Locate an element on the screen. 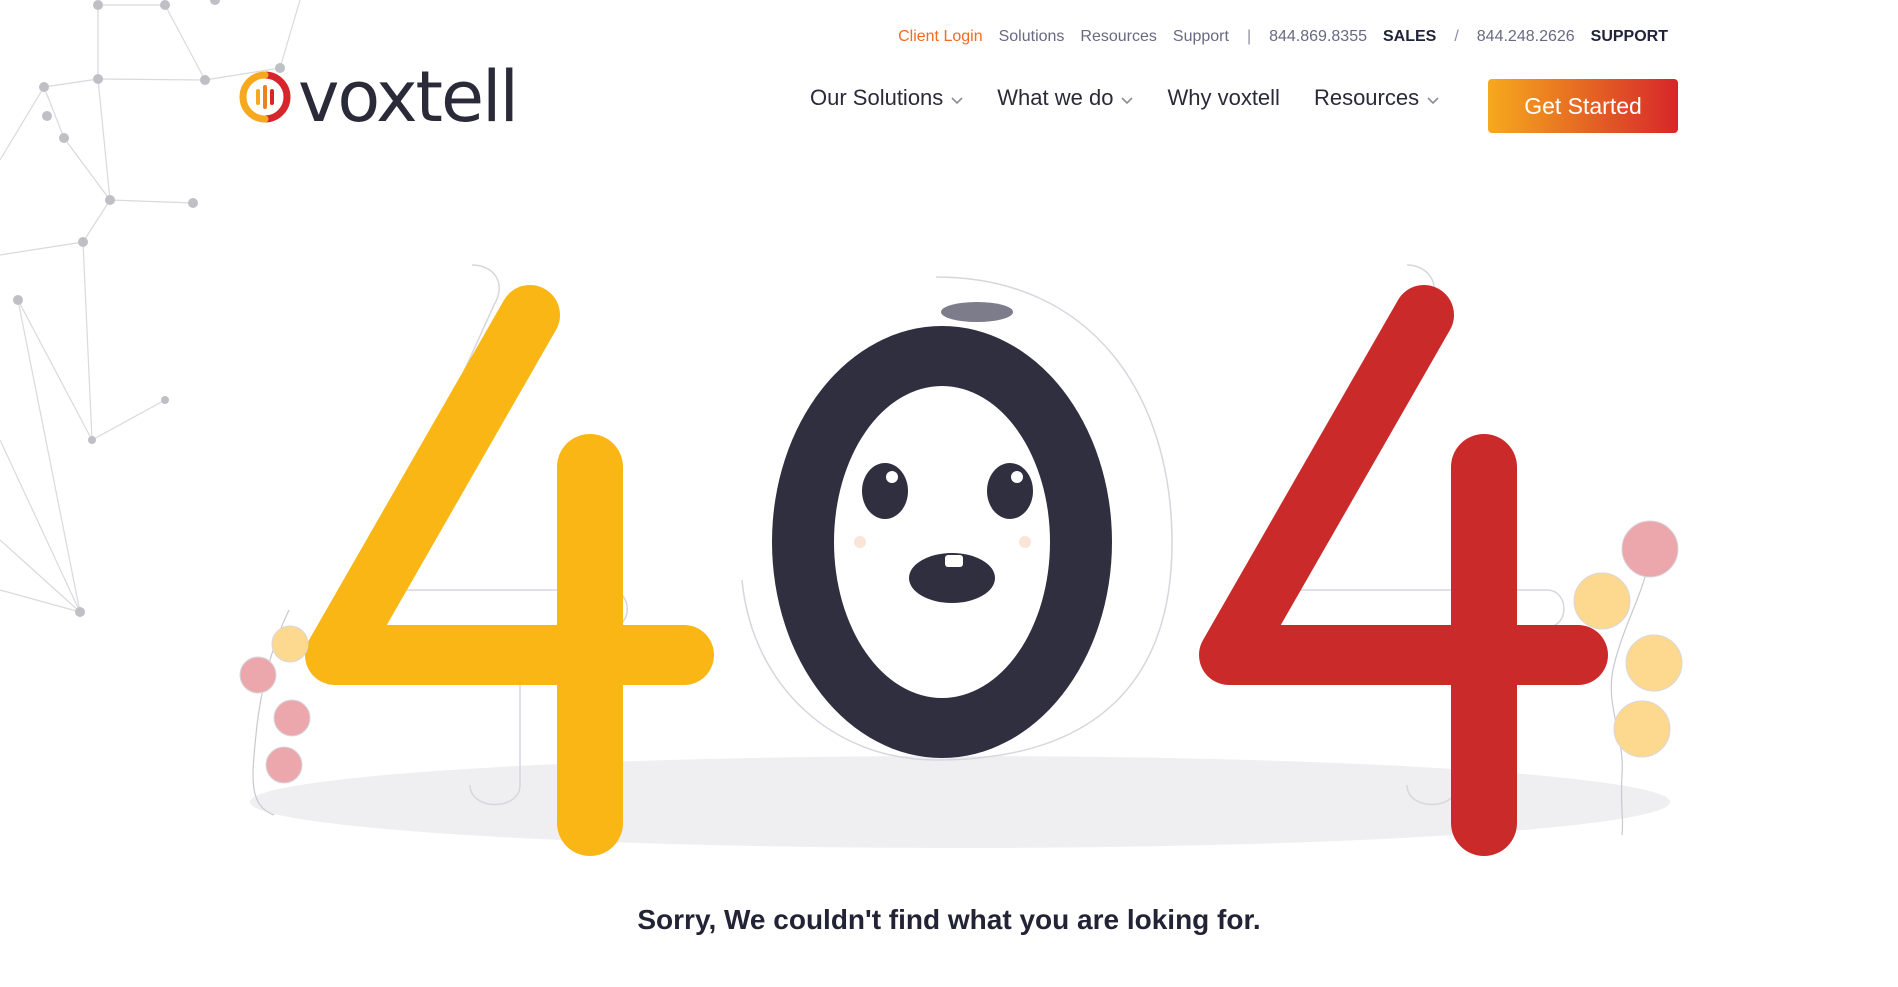 The image size is (1898, 987). nav-why-voxtell-label: Why voxtell is located at coordinates (1223, 97).